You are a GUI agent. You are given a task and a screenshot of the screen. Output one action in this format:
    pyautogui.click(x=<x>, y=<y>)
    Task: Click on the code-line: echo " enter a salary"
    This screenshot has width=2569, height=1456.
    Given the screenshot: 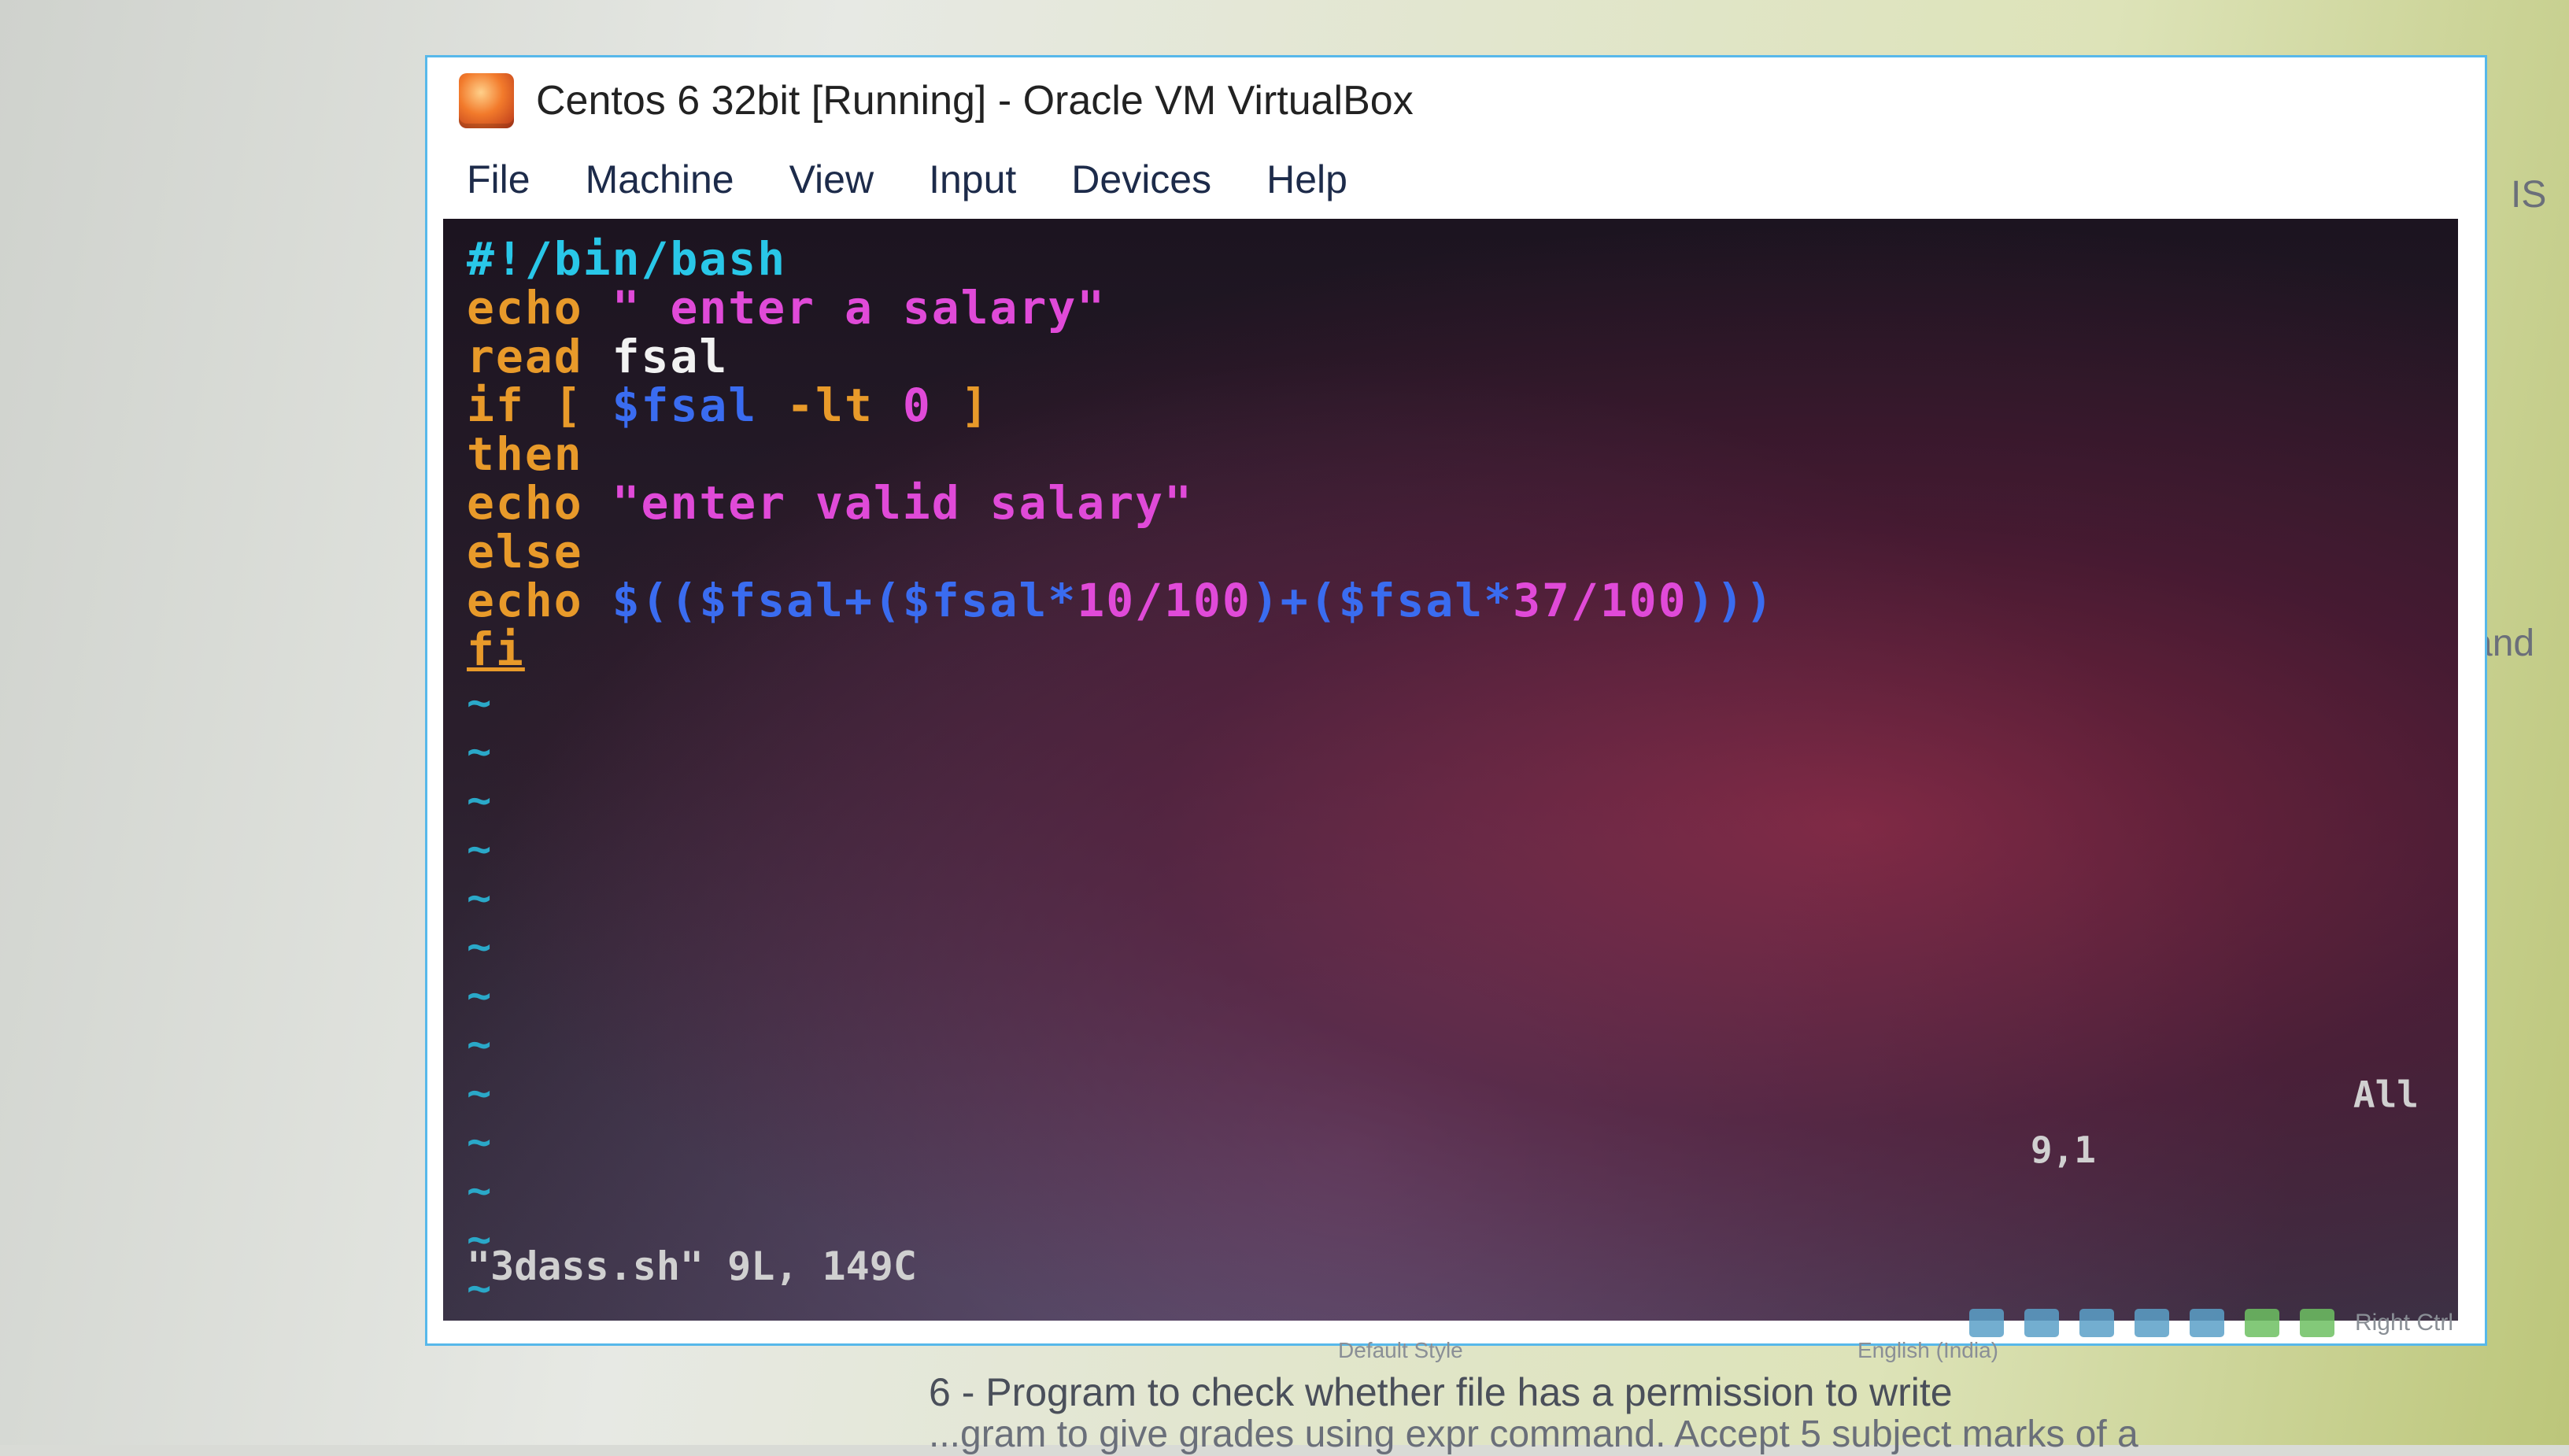 What is the action you would take?
    pyautogui.click(x=1120, y=307)
    